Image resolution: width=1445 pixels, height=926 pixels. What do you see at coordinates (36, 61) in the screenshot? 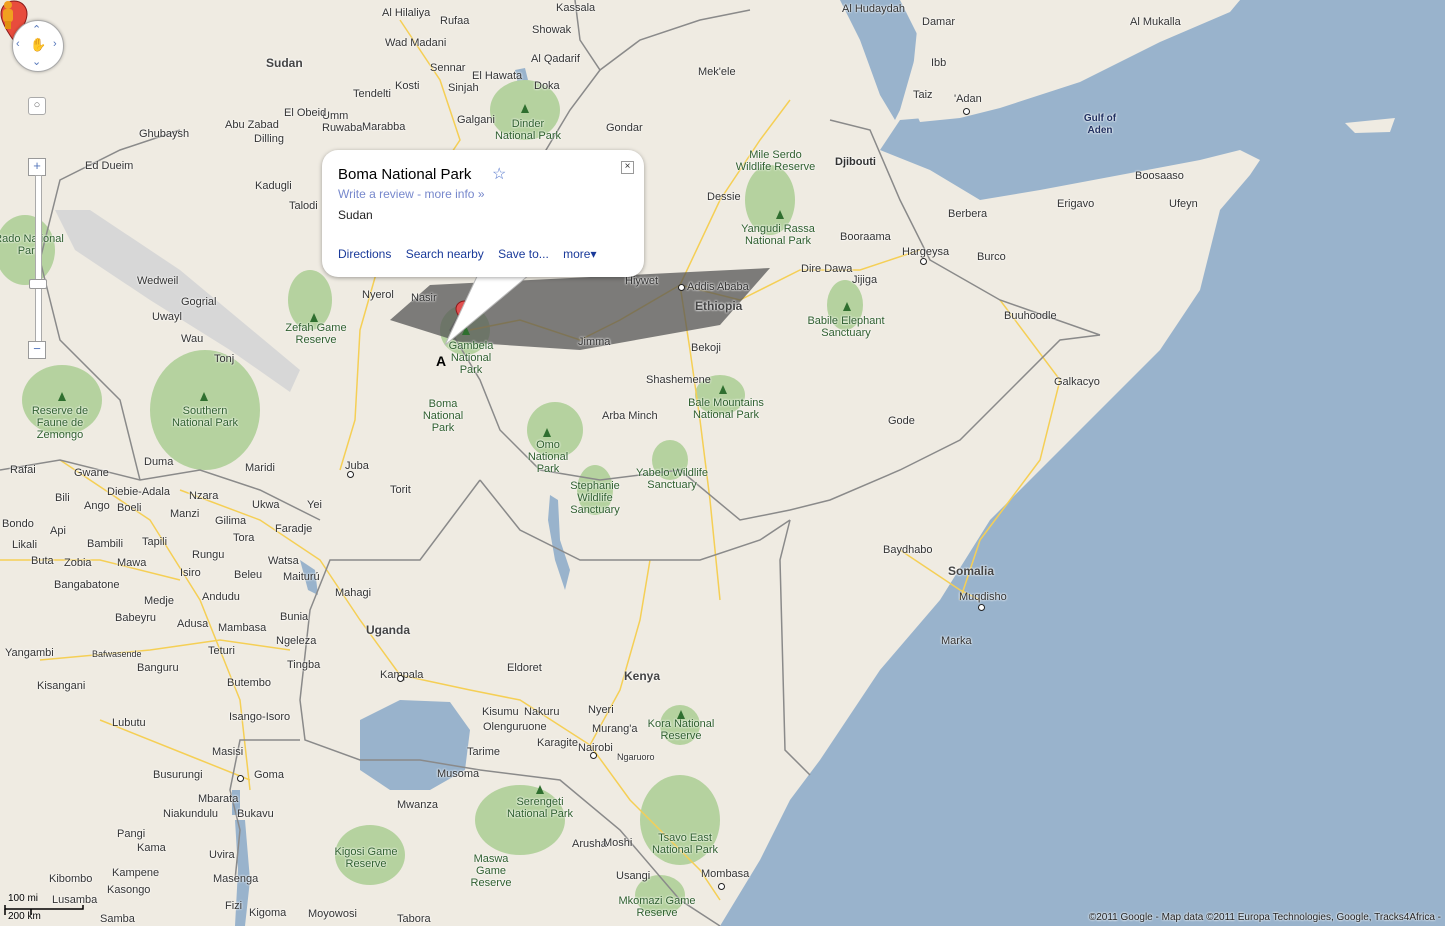
I see `pan-down-icon: ⌄` at bounding box center [36, 61].